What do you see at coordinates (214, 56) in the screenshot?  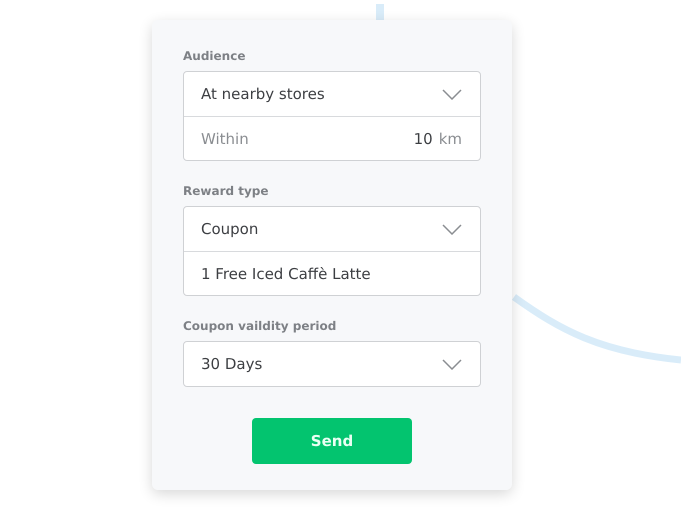 I see `field-label: Audience` at bounding box center [214, 56].